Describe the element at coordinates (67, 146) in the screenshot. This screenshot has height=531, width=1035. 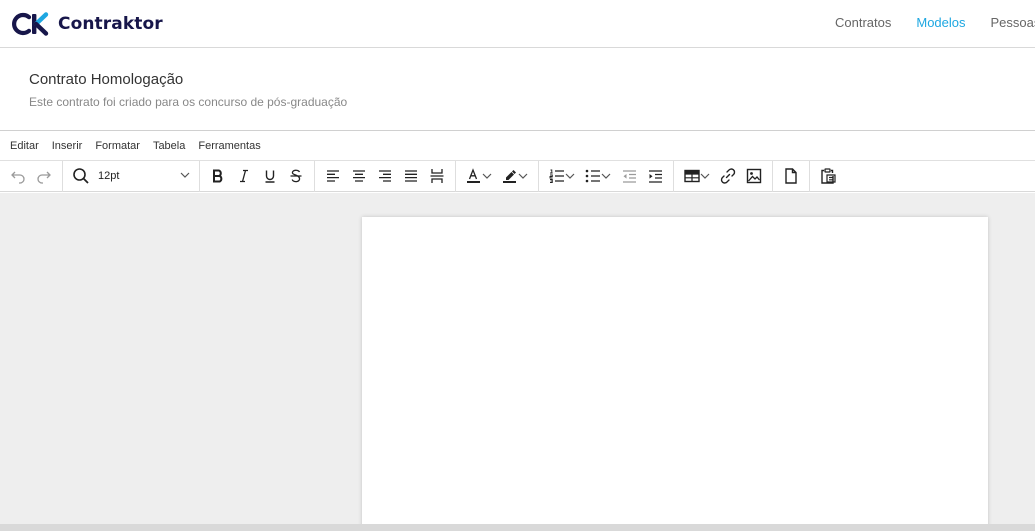
I see `menu-inserir: Inserir` at that location.